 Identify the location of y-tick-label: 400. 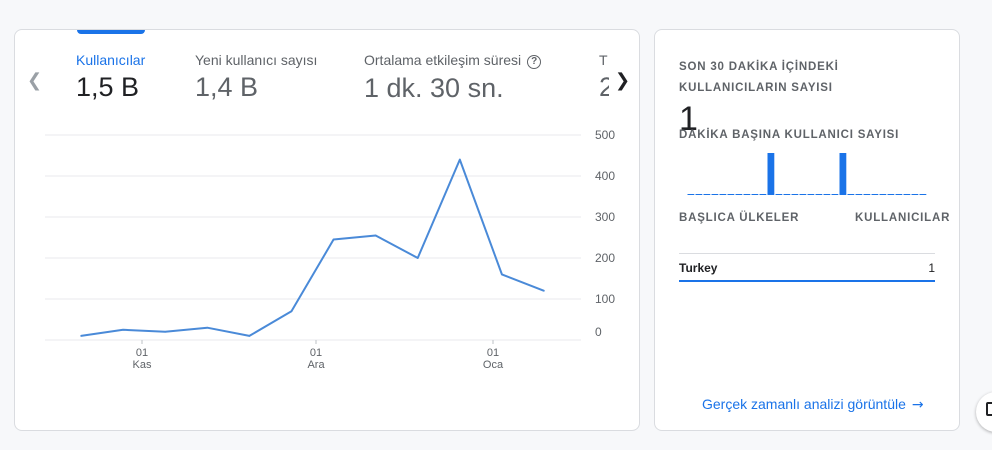
(605, 176).